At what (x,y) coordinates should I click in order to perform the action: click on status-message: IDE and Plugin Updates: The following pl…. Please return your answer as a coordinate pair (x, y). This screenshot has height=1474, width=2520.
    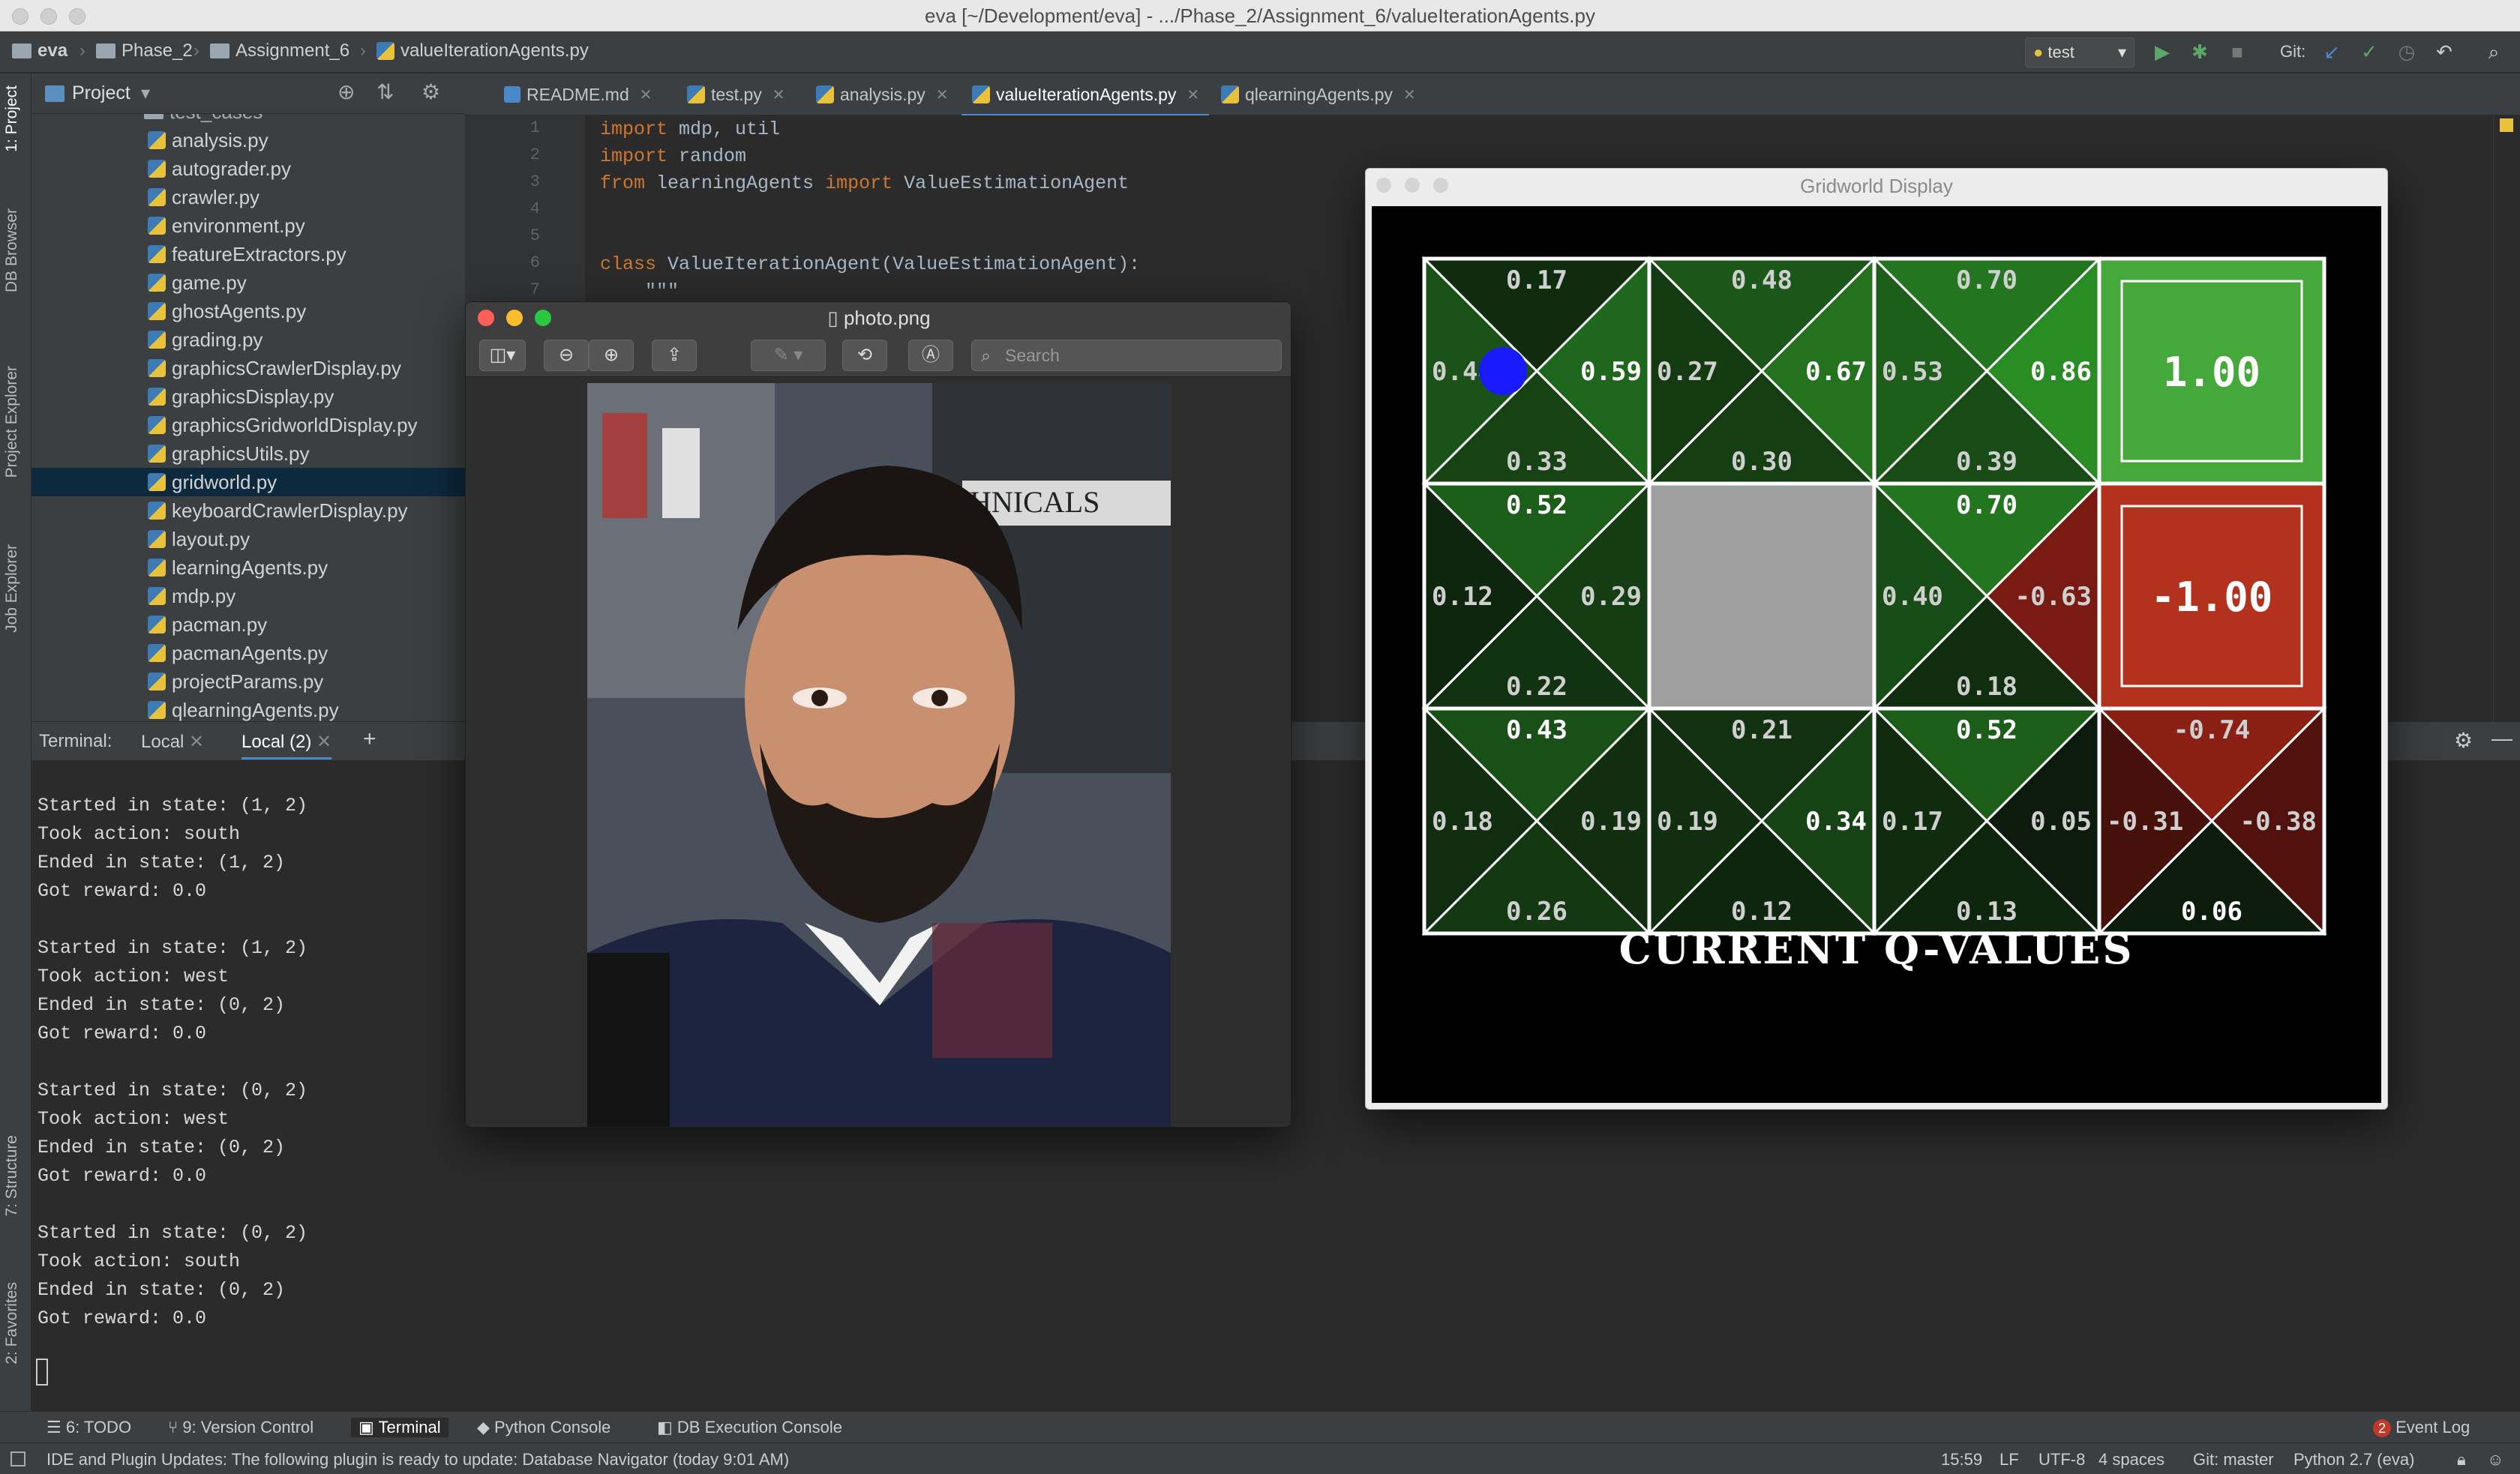
    Looking at the image, I should click on (417, 1460).